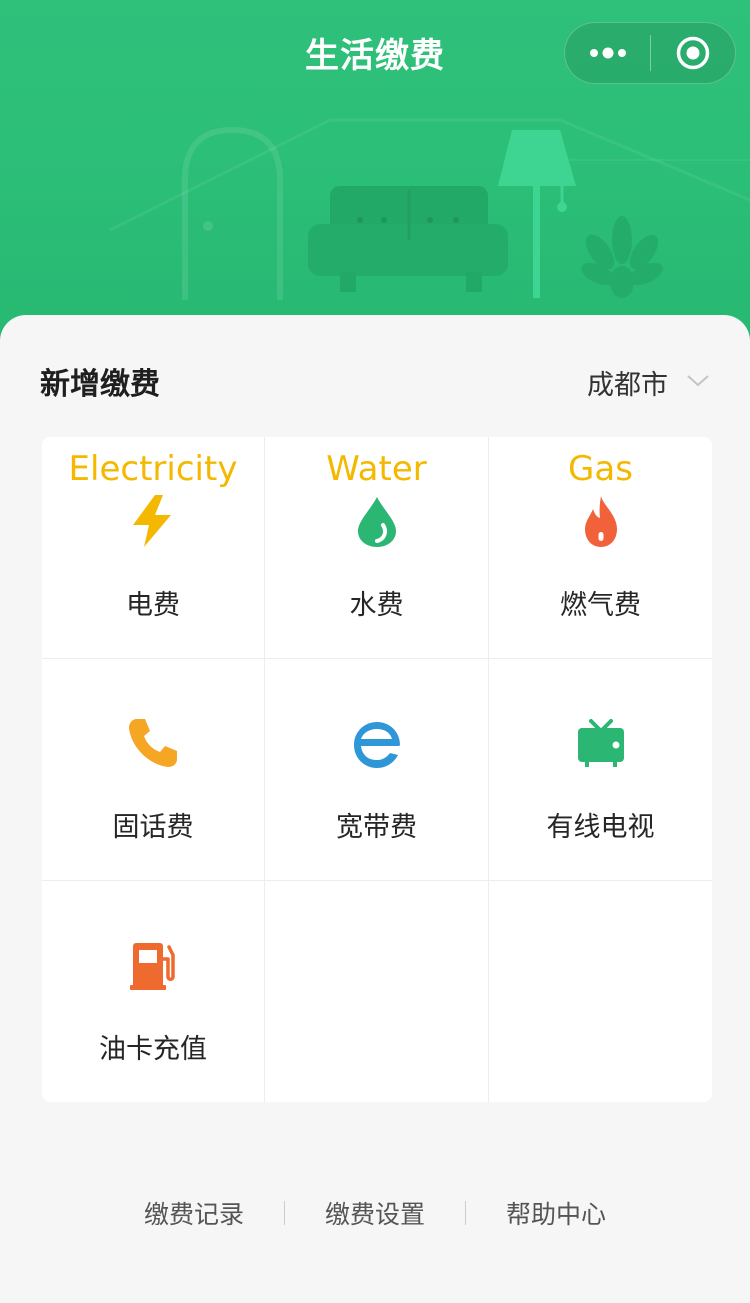 This screenshot has width=750, height=1303. Describe the element at coordinates (153, 770) in the screenshot. I see `service-landline: 固话费` at that location.